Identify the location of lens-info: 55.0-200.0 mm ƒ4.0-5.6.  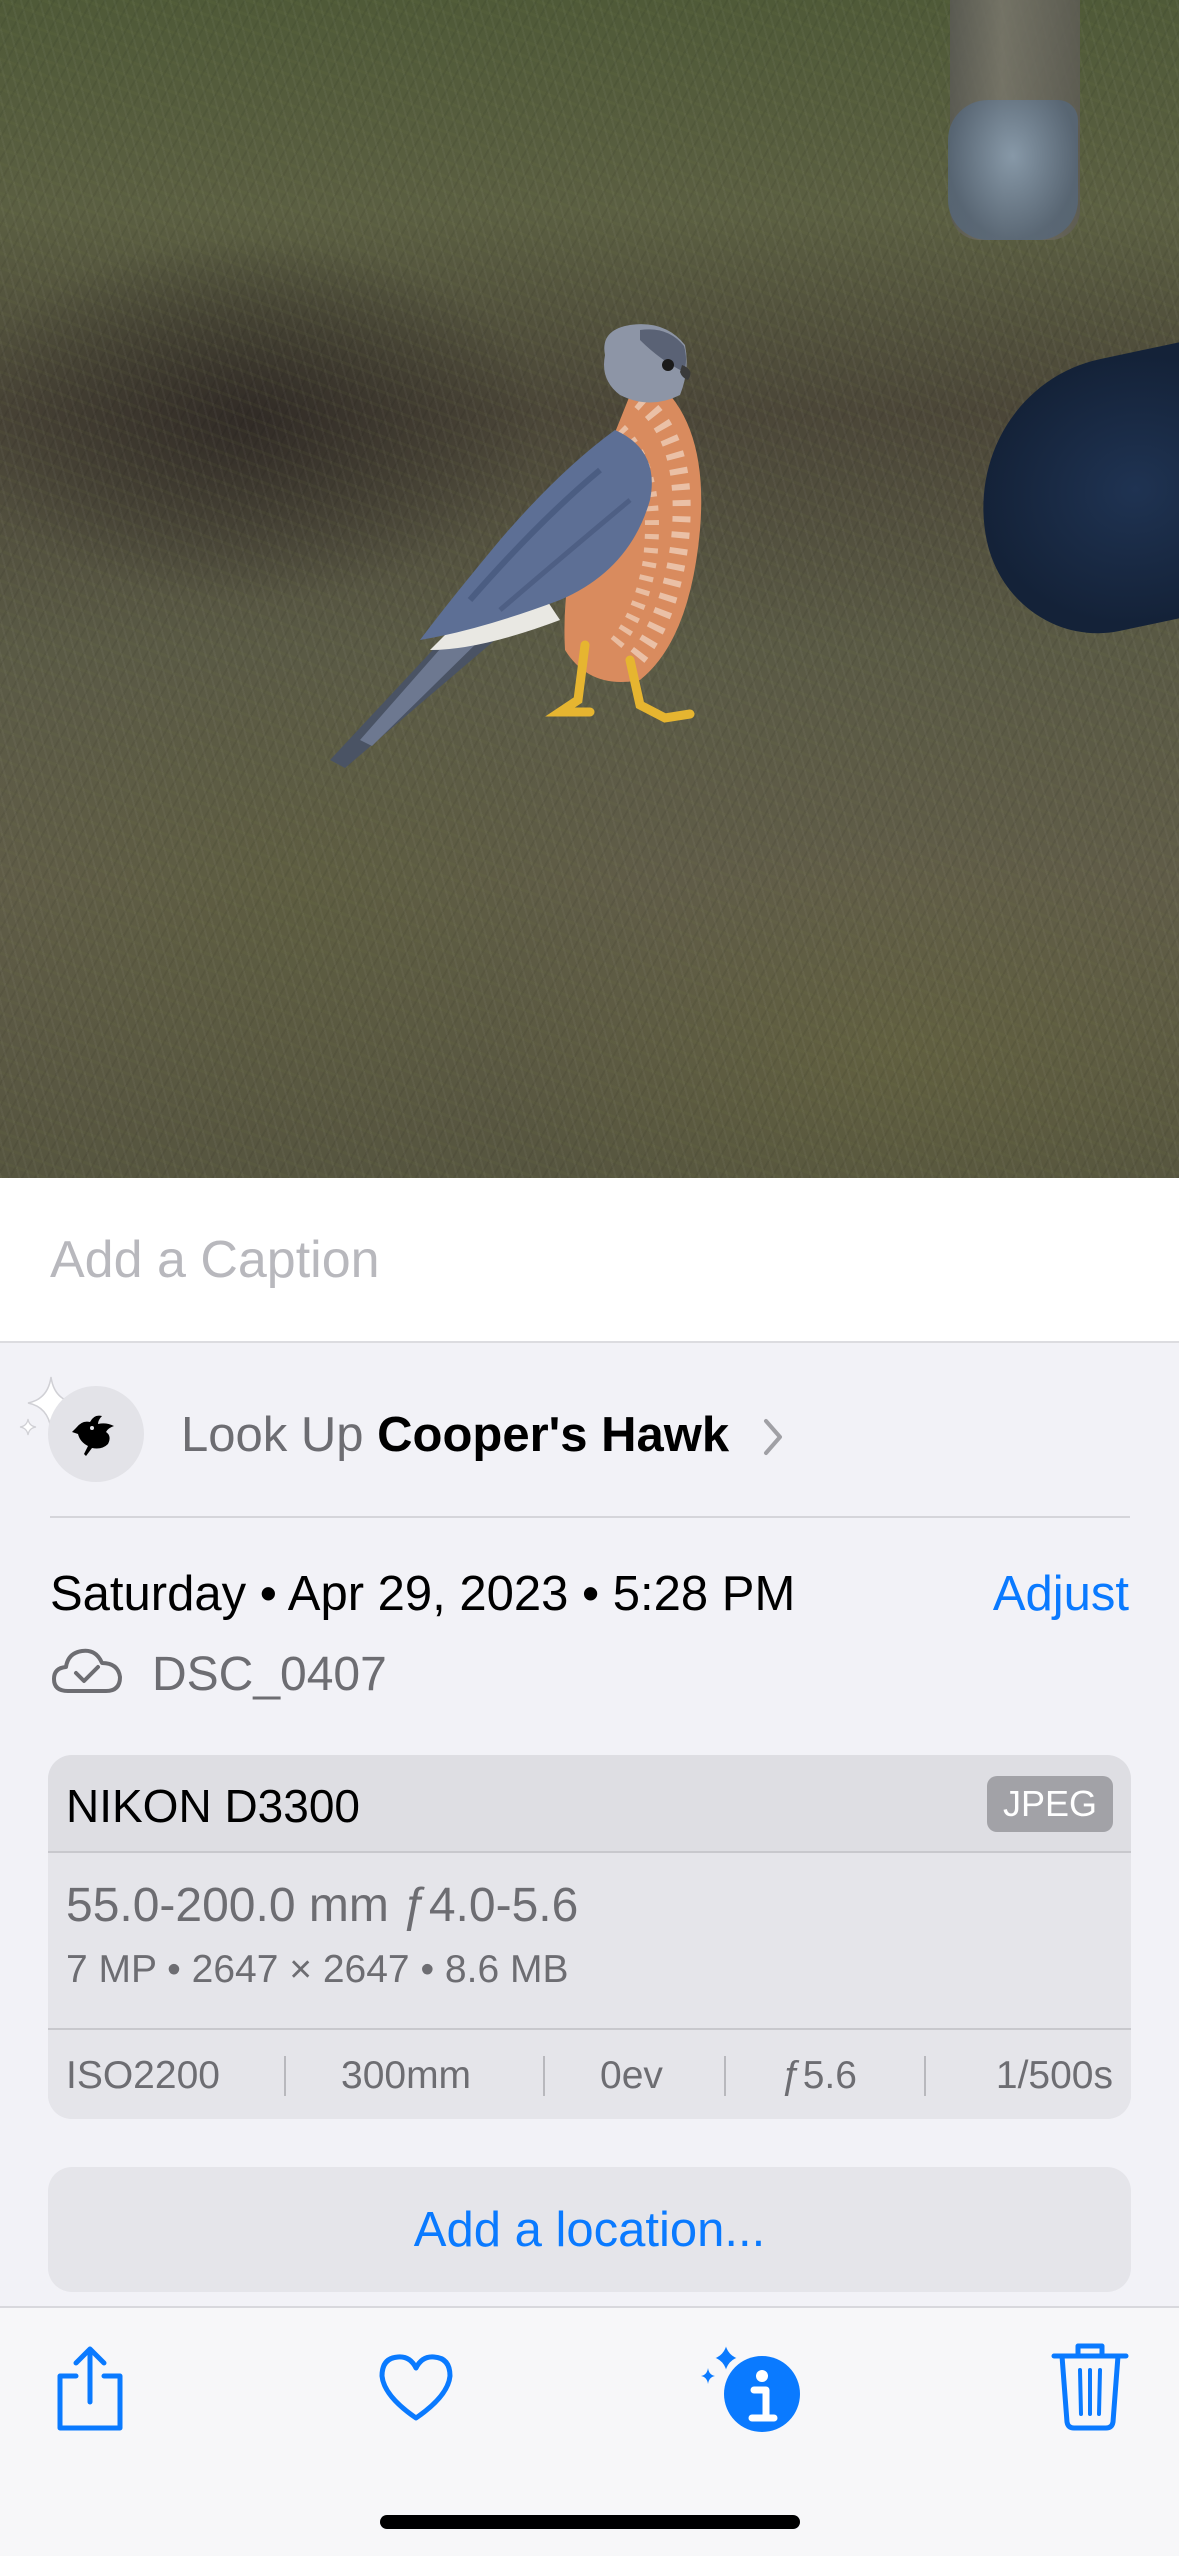
(322, 1905).